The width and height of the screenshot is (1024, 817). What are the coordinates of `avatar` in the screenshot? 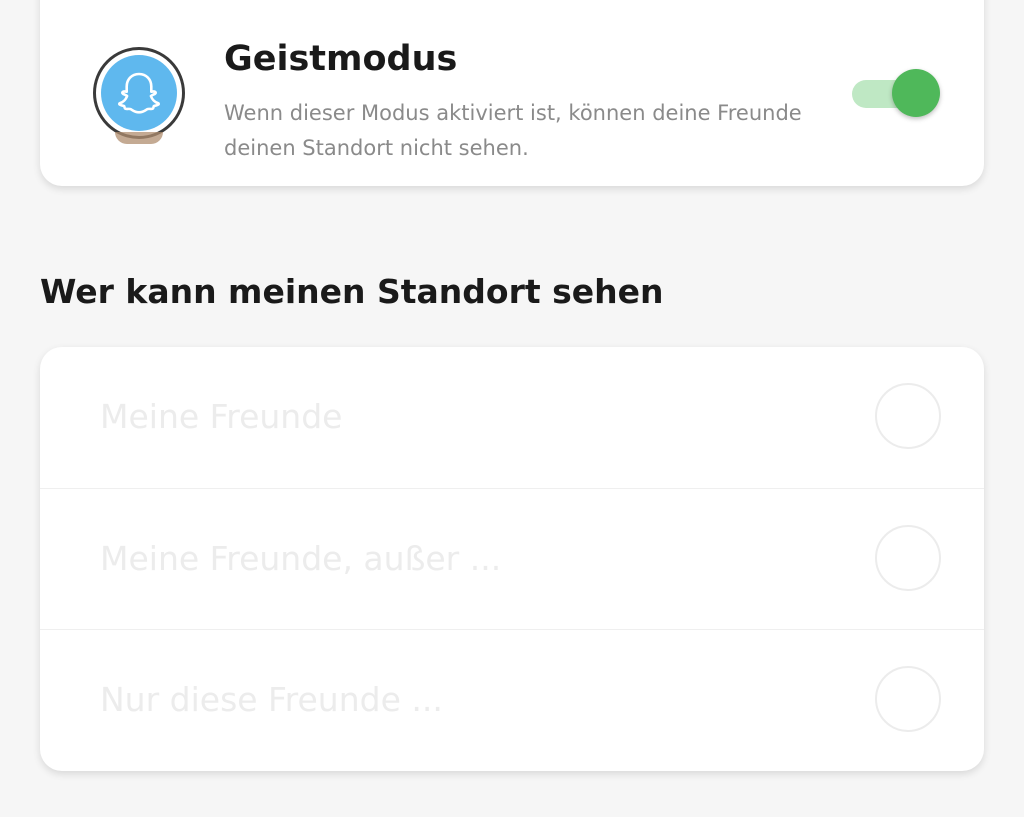 It's located at (139, 93).